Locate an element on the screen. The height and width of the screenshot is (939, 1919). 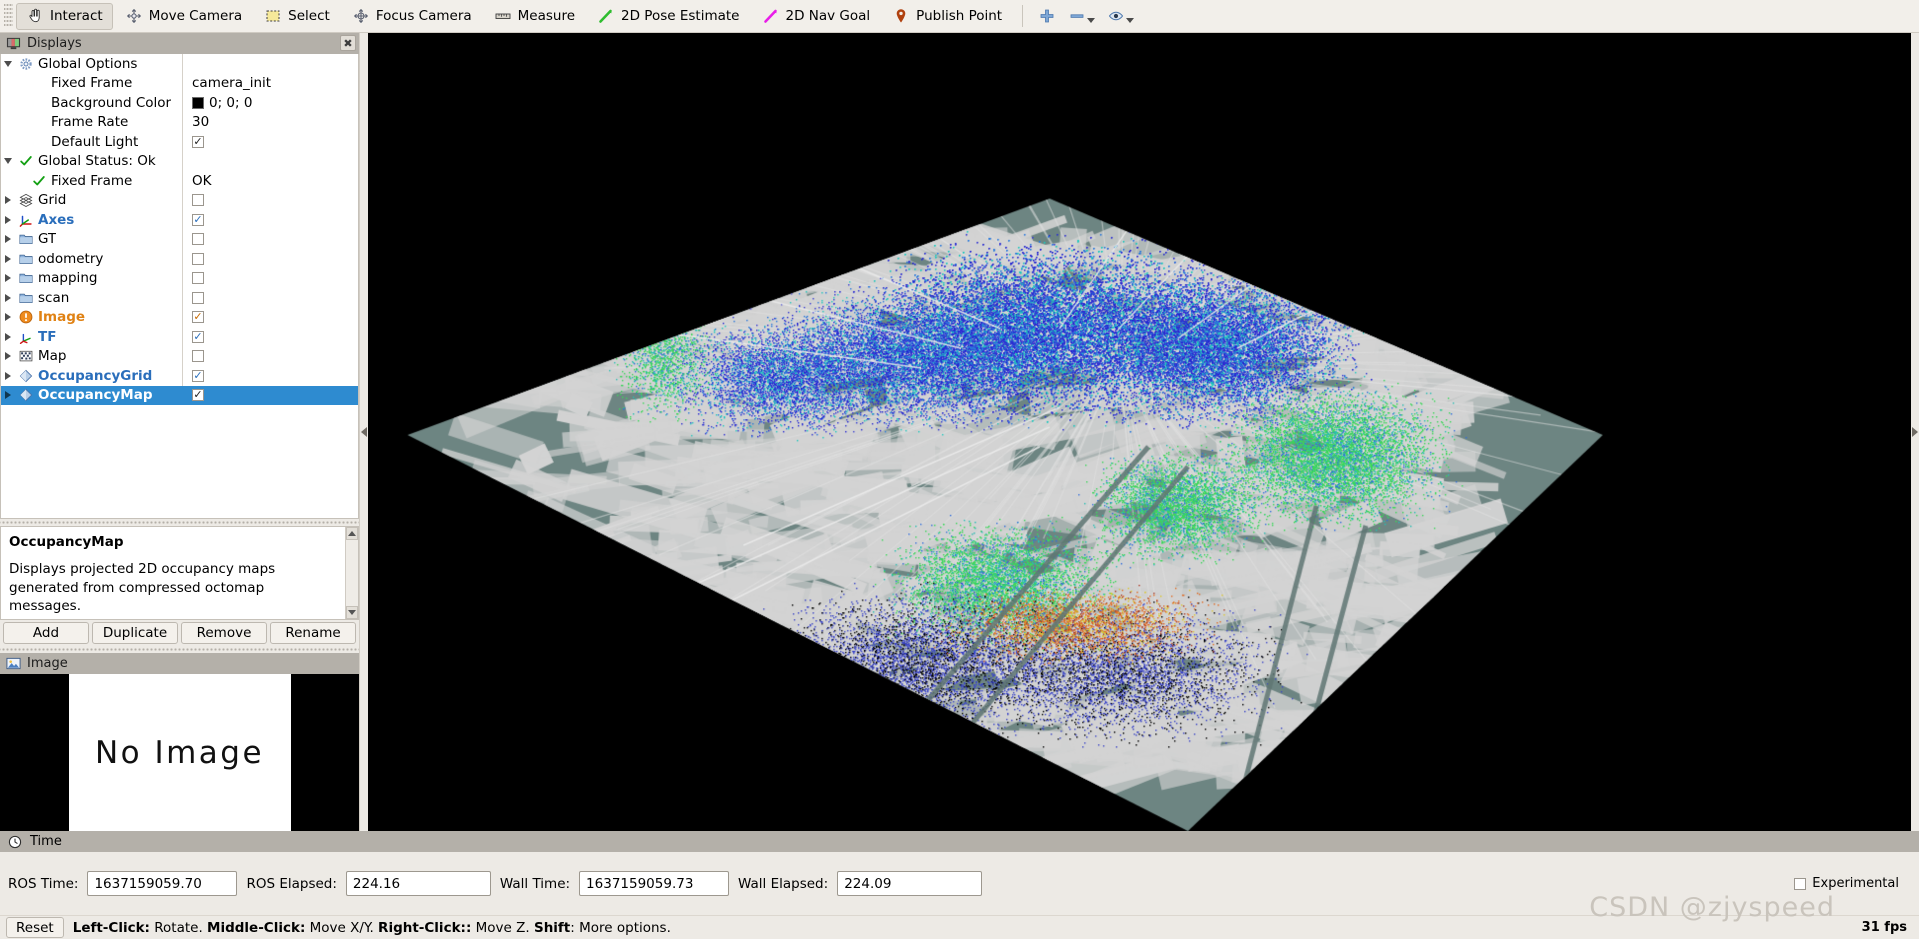
add-tool-button is located at coordinates (1047, 16).